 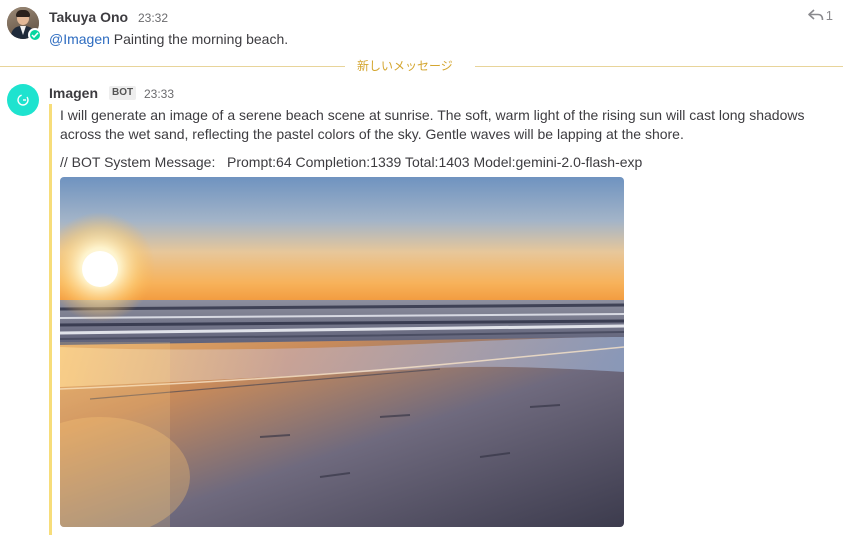 I want to click on bot-message-highlight-bar, so click(x=50, y=319).